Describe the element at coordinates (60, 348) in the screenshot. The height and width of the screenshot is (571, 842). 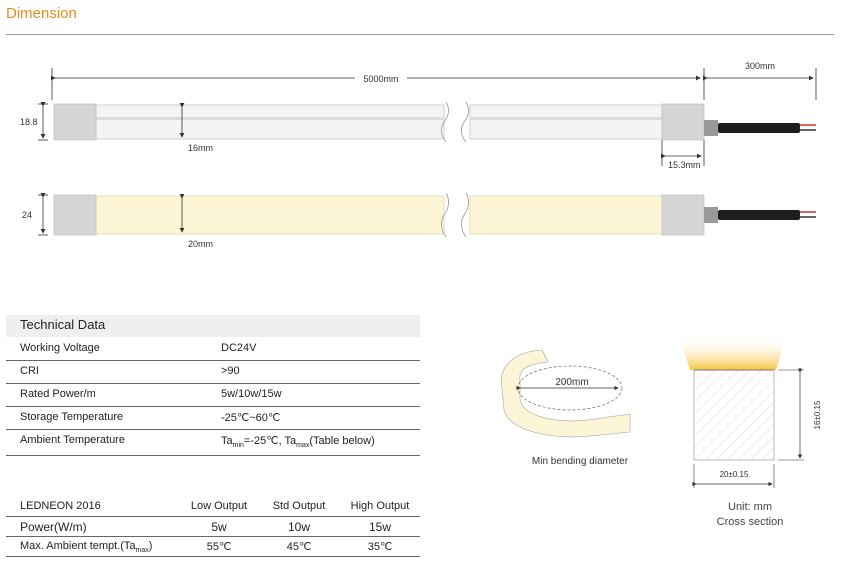
I see `row-label: Working Voltage` at that location.